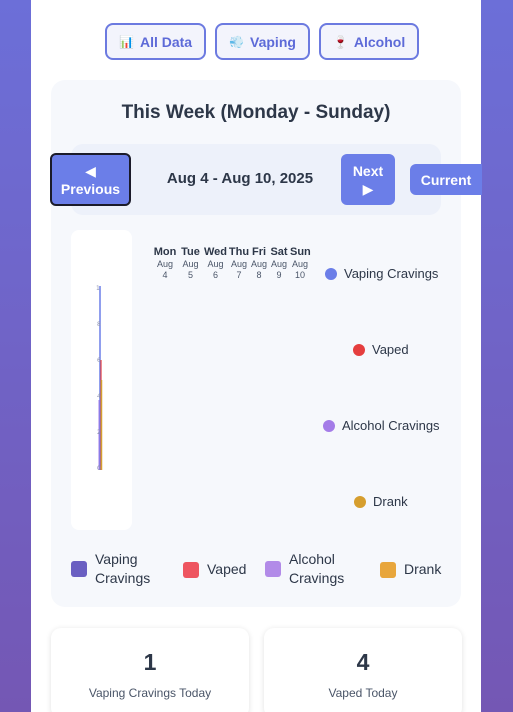 The image size is (513, 712). Describe the element at coordinates (279, 275) in the screenshot. I see `day-date: 9` at that location.